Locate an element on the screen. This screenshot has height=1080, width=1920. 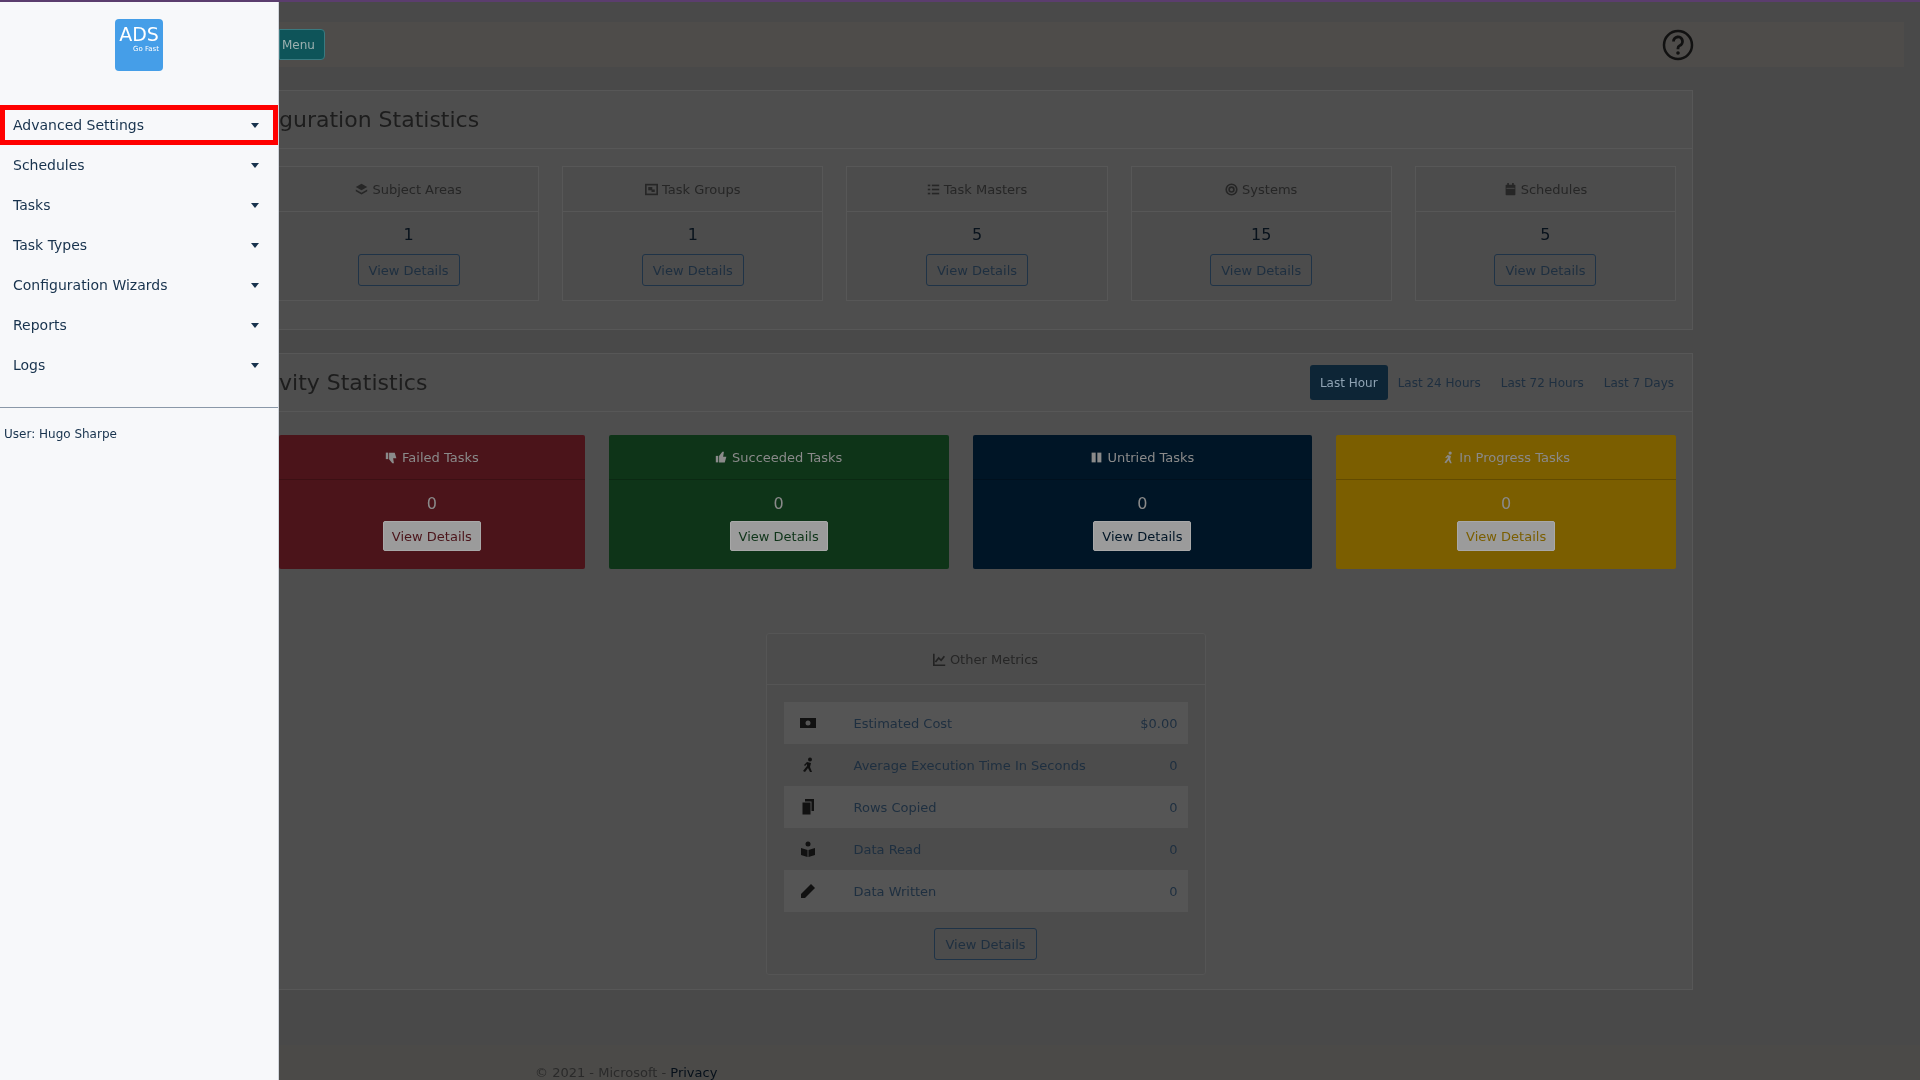
stat-value: 15 is located at coordinates (1261, 234).